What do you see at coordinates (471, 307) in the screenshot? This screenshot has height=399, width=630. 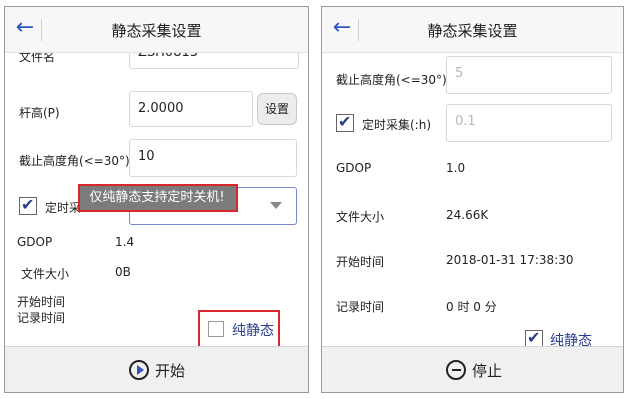 I see `record-time-value: 0 时 0 分` at bounding box center [471, 307].